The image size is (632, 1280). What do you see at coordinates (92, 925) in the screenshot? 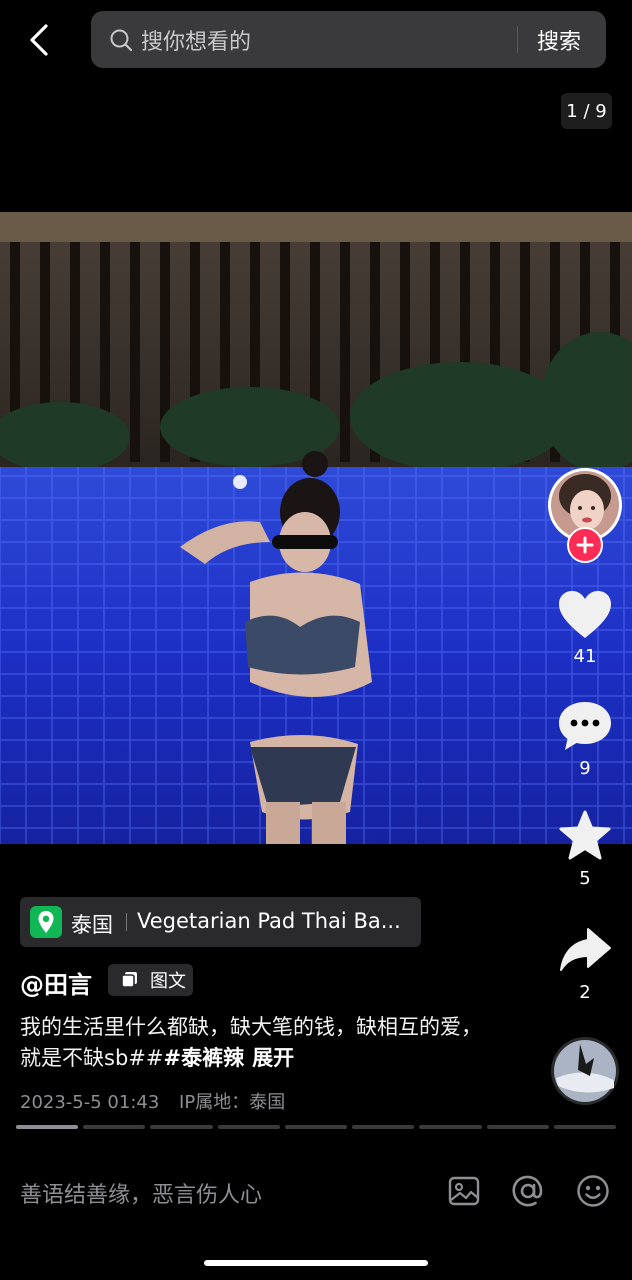
I see `location-country: 泰国` at bounding box center [92, 925].